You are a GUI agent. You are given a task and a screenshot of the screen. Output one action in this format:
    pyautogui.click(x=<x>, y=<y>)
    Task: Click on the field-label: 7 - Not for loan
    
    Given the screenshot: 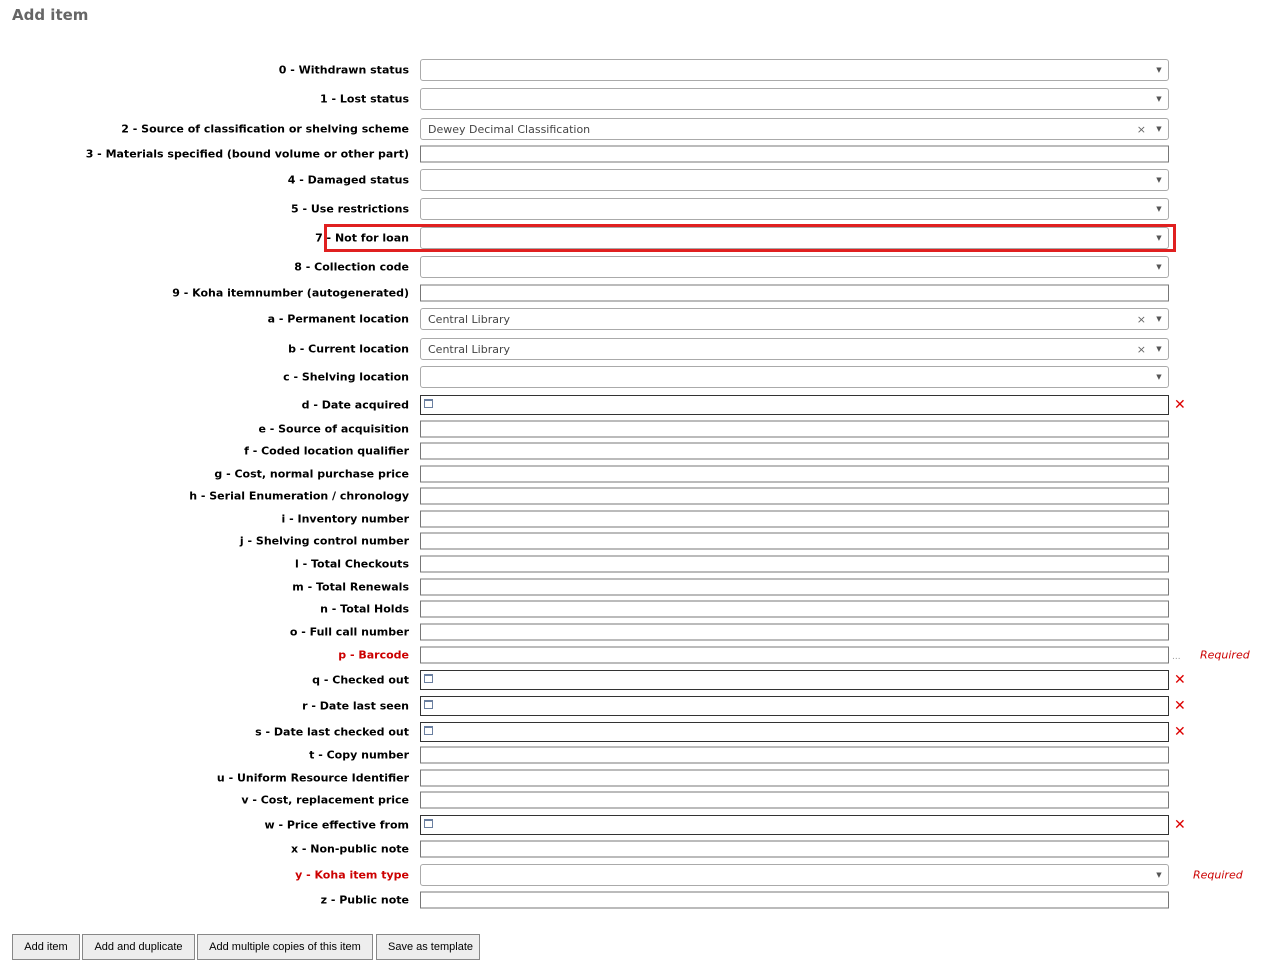 What is the action you would take?
    pyautogui.click(x=362, y=238)
    